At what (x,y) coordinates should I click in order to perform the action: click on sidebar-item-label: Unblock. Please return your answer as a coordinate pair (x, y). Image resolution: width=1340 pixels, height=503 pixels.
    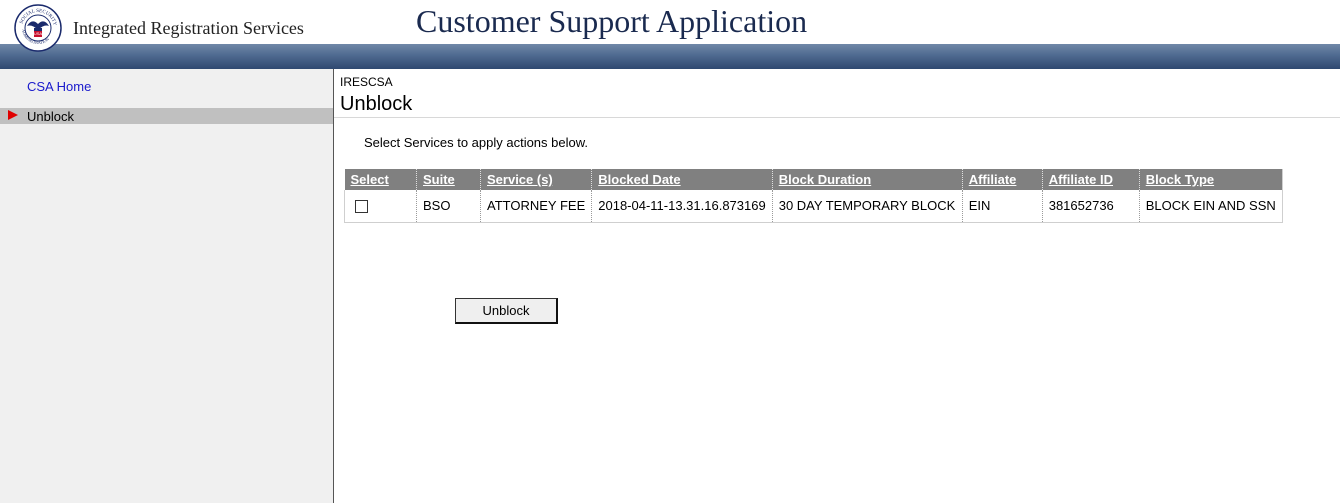
    Looking at the image, I should click on (50, 116).